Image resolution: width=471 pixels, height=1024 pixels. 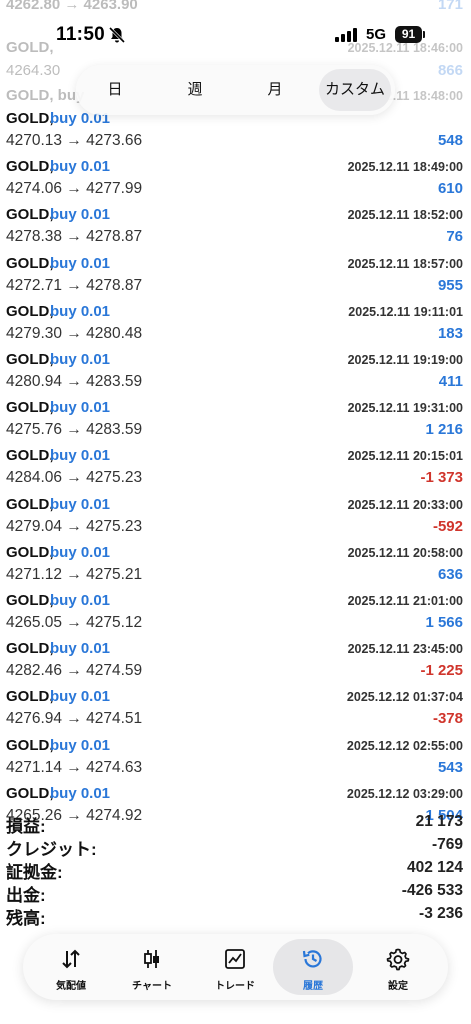 What do you see at coordinates (195, 90) in the screenshot?
I see `tab-week: 週` at bounding box center [195, 90].